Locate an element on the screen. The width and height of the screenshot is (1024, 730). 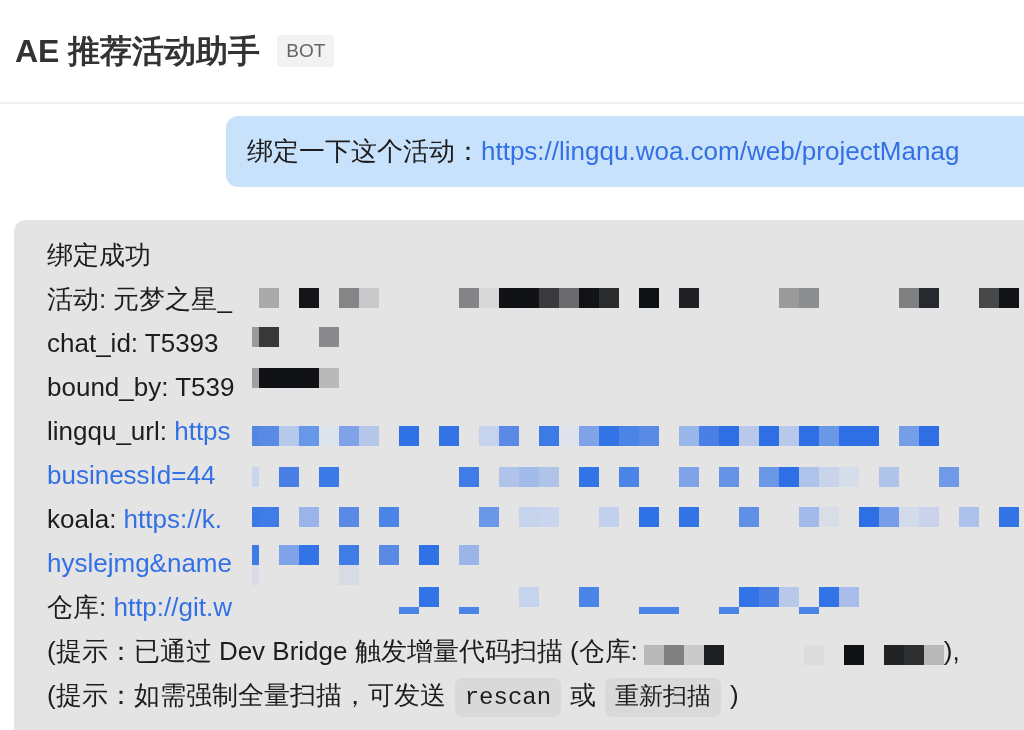
chat-title: AE 推荐活动助手 is located at coordinates (138, 51).